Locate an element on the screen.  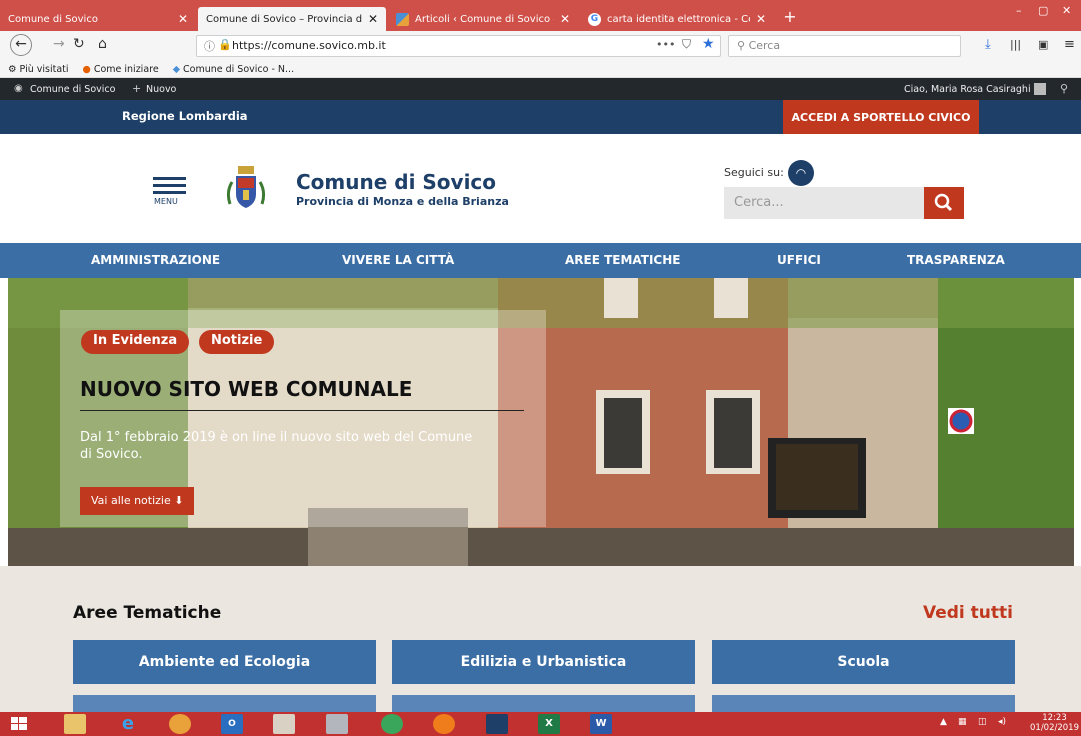
sportello-civico-button: ACCEDI A SPORTELLO CIVICO is located at coordinates (881, 117).